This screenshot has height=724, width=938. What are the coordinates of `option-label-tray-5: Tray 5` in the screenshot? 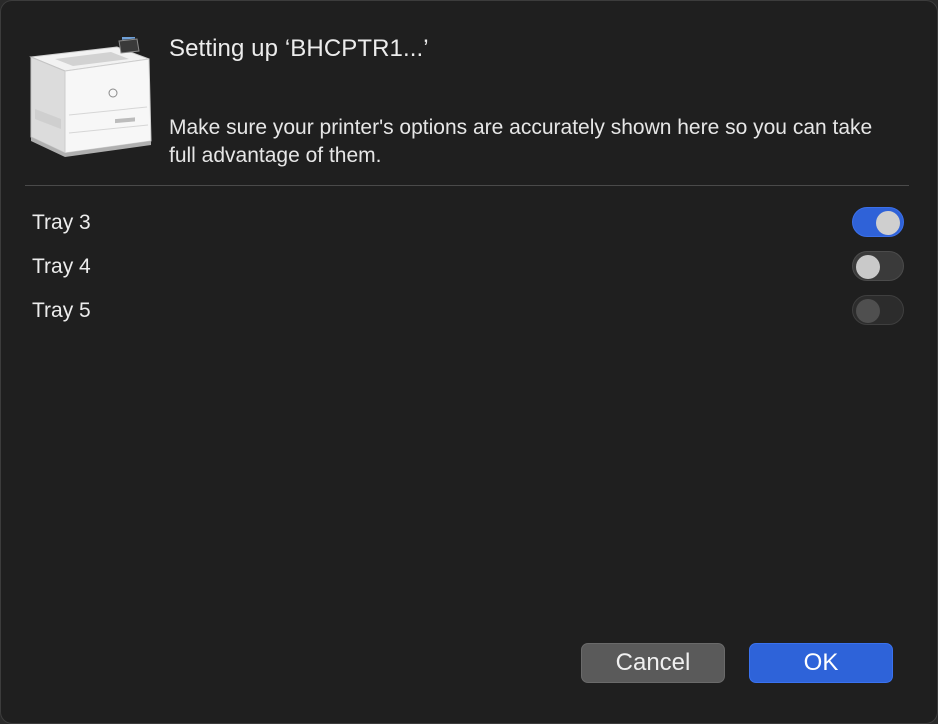 It's located at (61, 310).